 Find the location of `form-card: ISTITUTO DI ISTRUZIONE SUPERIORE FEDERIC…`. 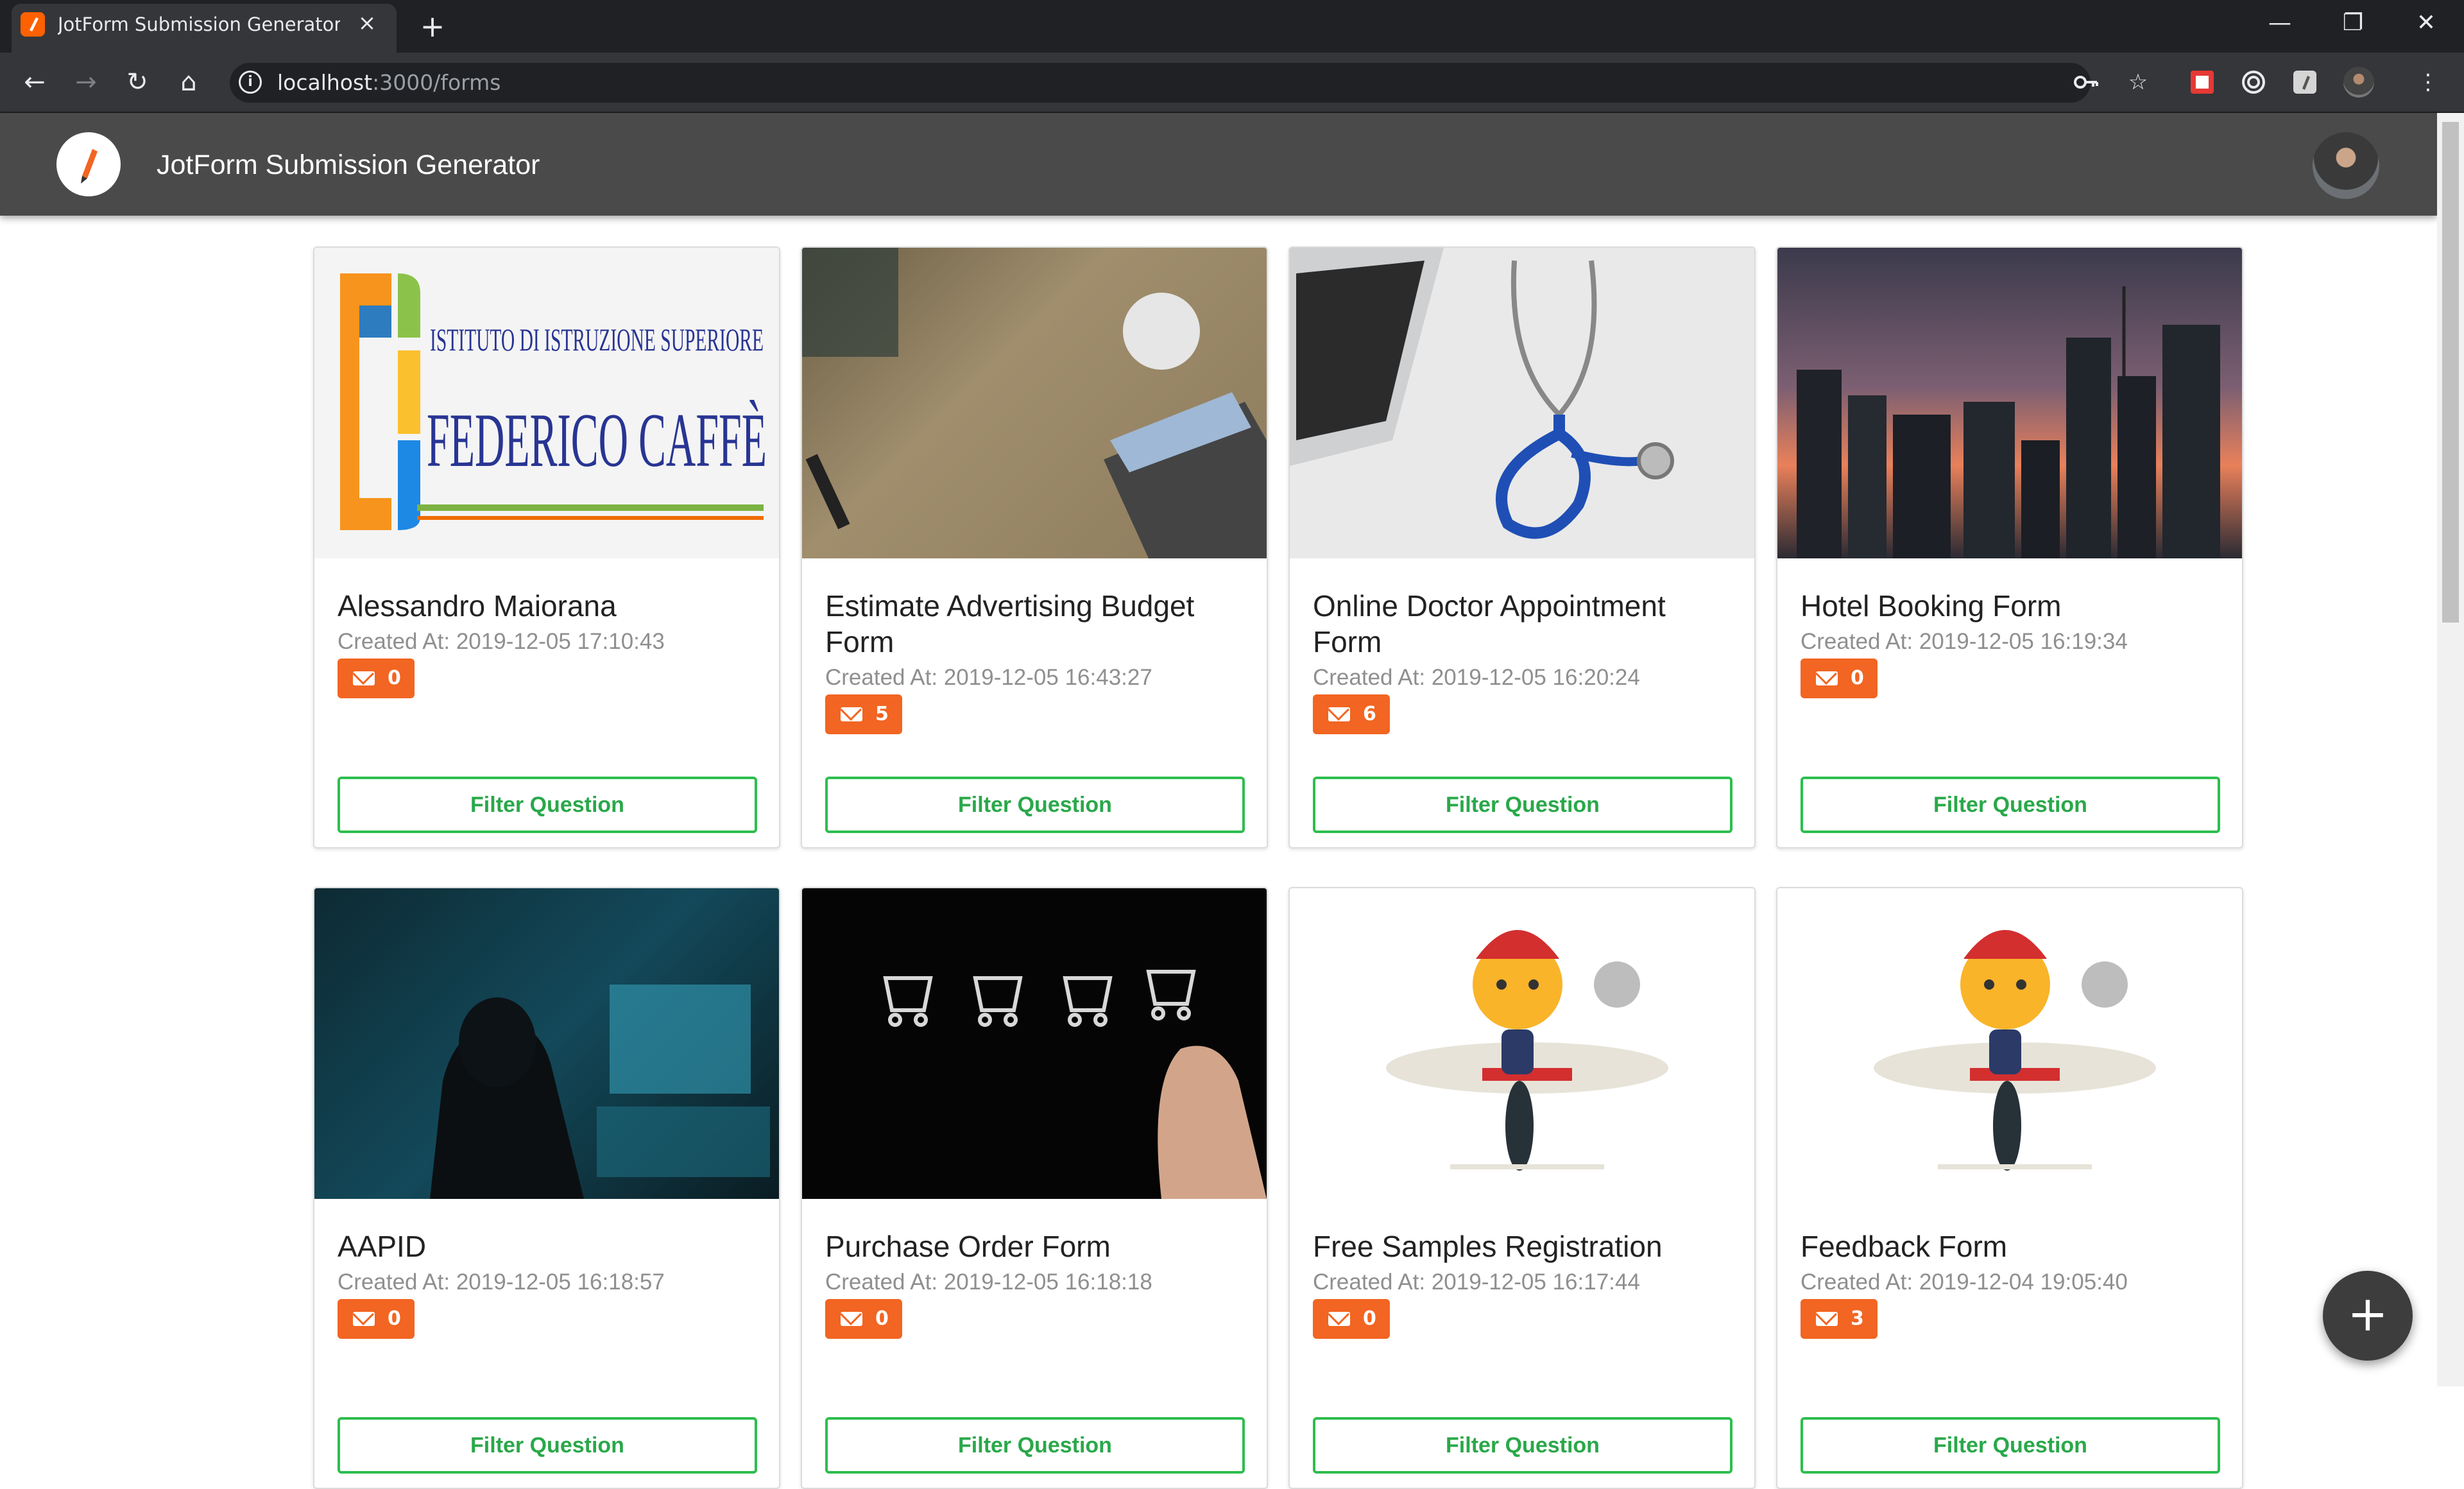

form-card: ISTITUTO DI ISTRUZIONE SUPERIORE FEDERIC… is located at coordinates (547, 547).